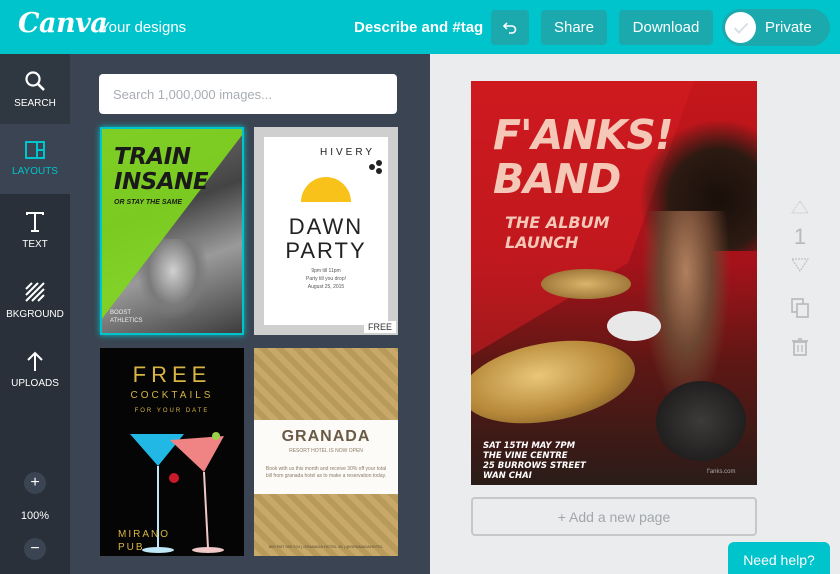 This screenshot has width=840, height=574. What do you see at coordinates (35, 483) in the screenshot?
I see `zoom-in-button: +` at bounding box center [35, 483].